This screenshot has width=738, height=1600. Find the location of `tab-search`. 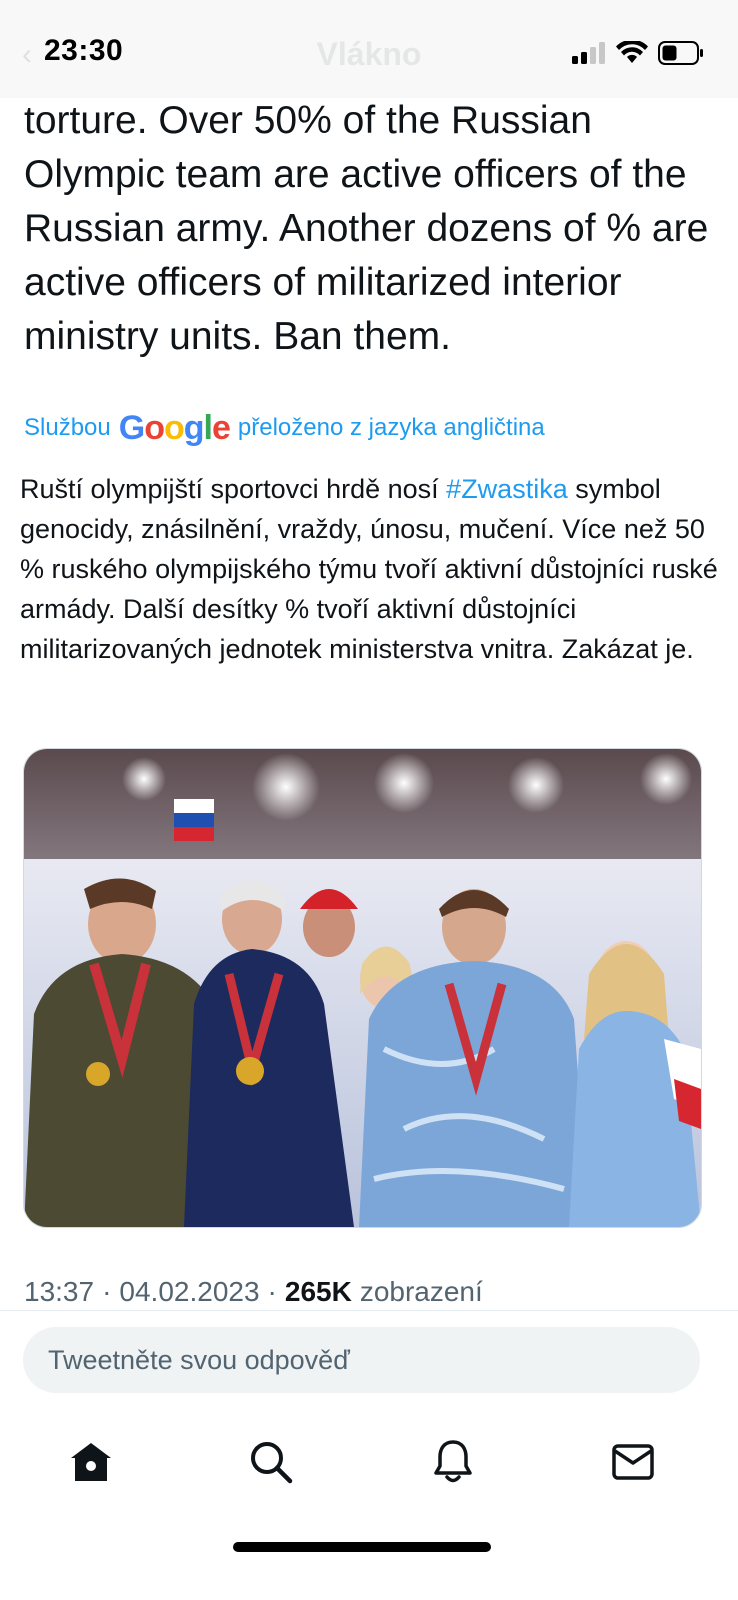

tab-search is located at coordinates (271, 1462).